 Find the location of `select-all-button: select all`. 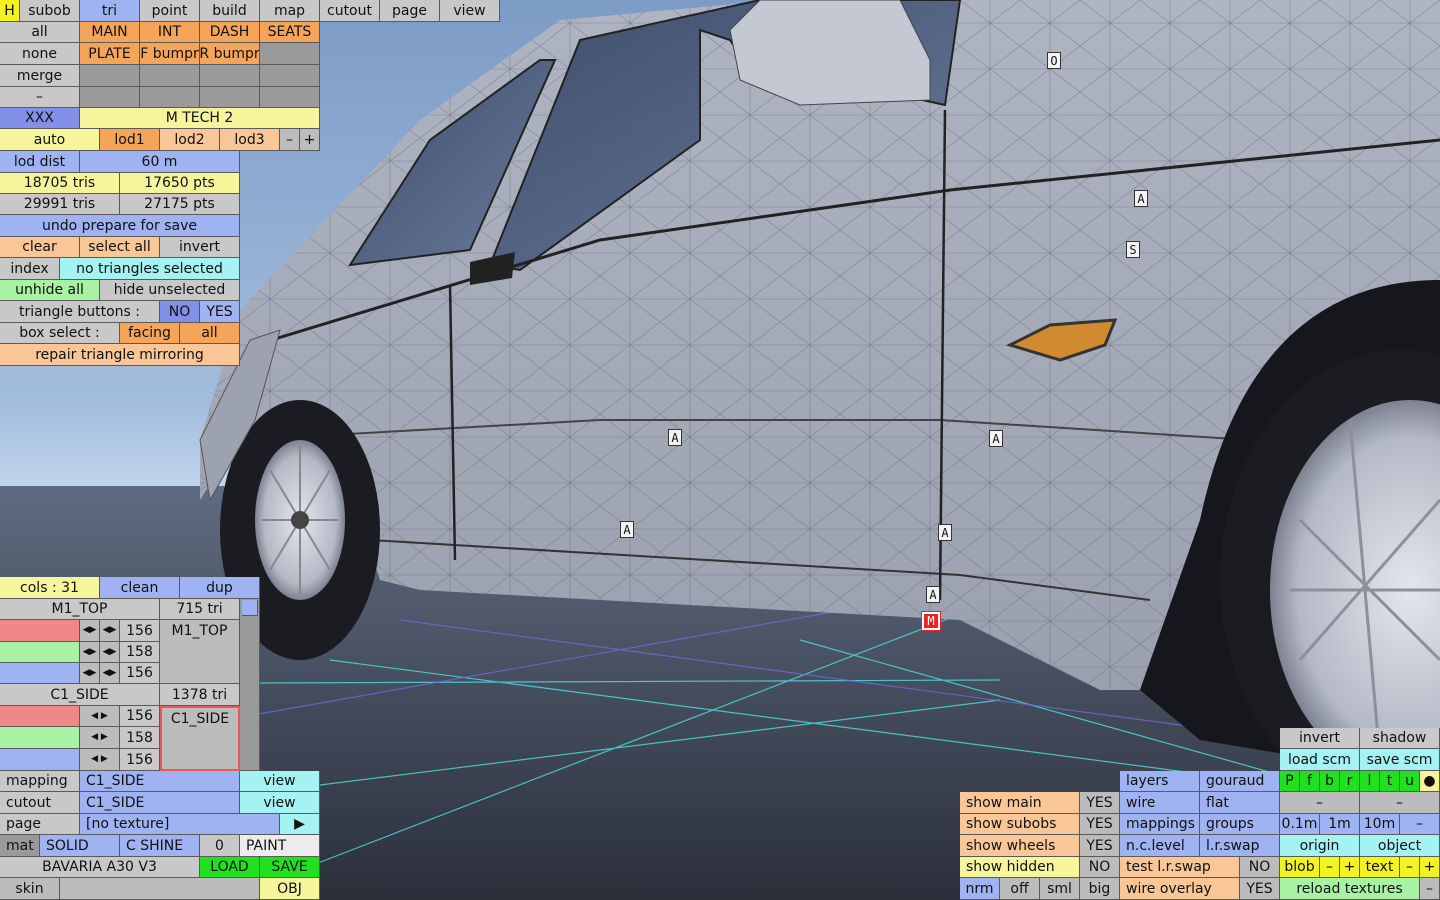

select-all-button: select all is located at coordinates (120, 247).